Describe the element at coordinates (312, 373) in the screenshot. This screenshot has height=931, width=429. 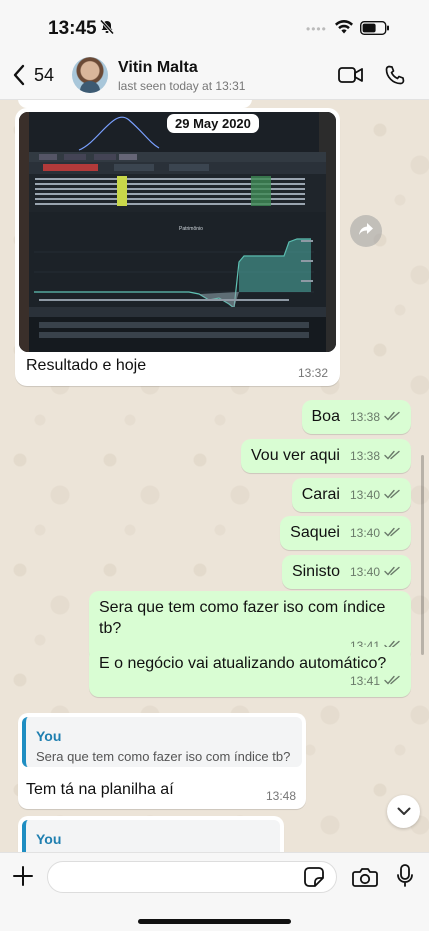
I see `image-message-time: 13:32` at that location.